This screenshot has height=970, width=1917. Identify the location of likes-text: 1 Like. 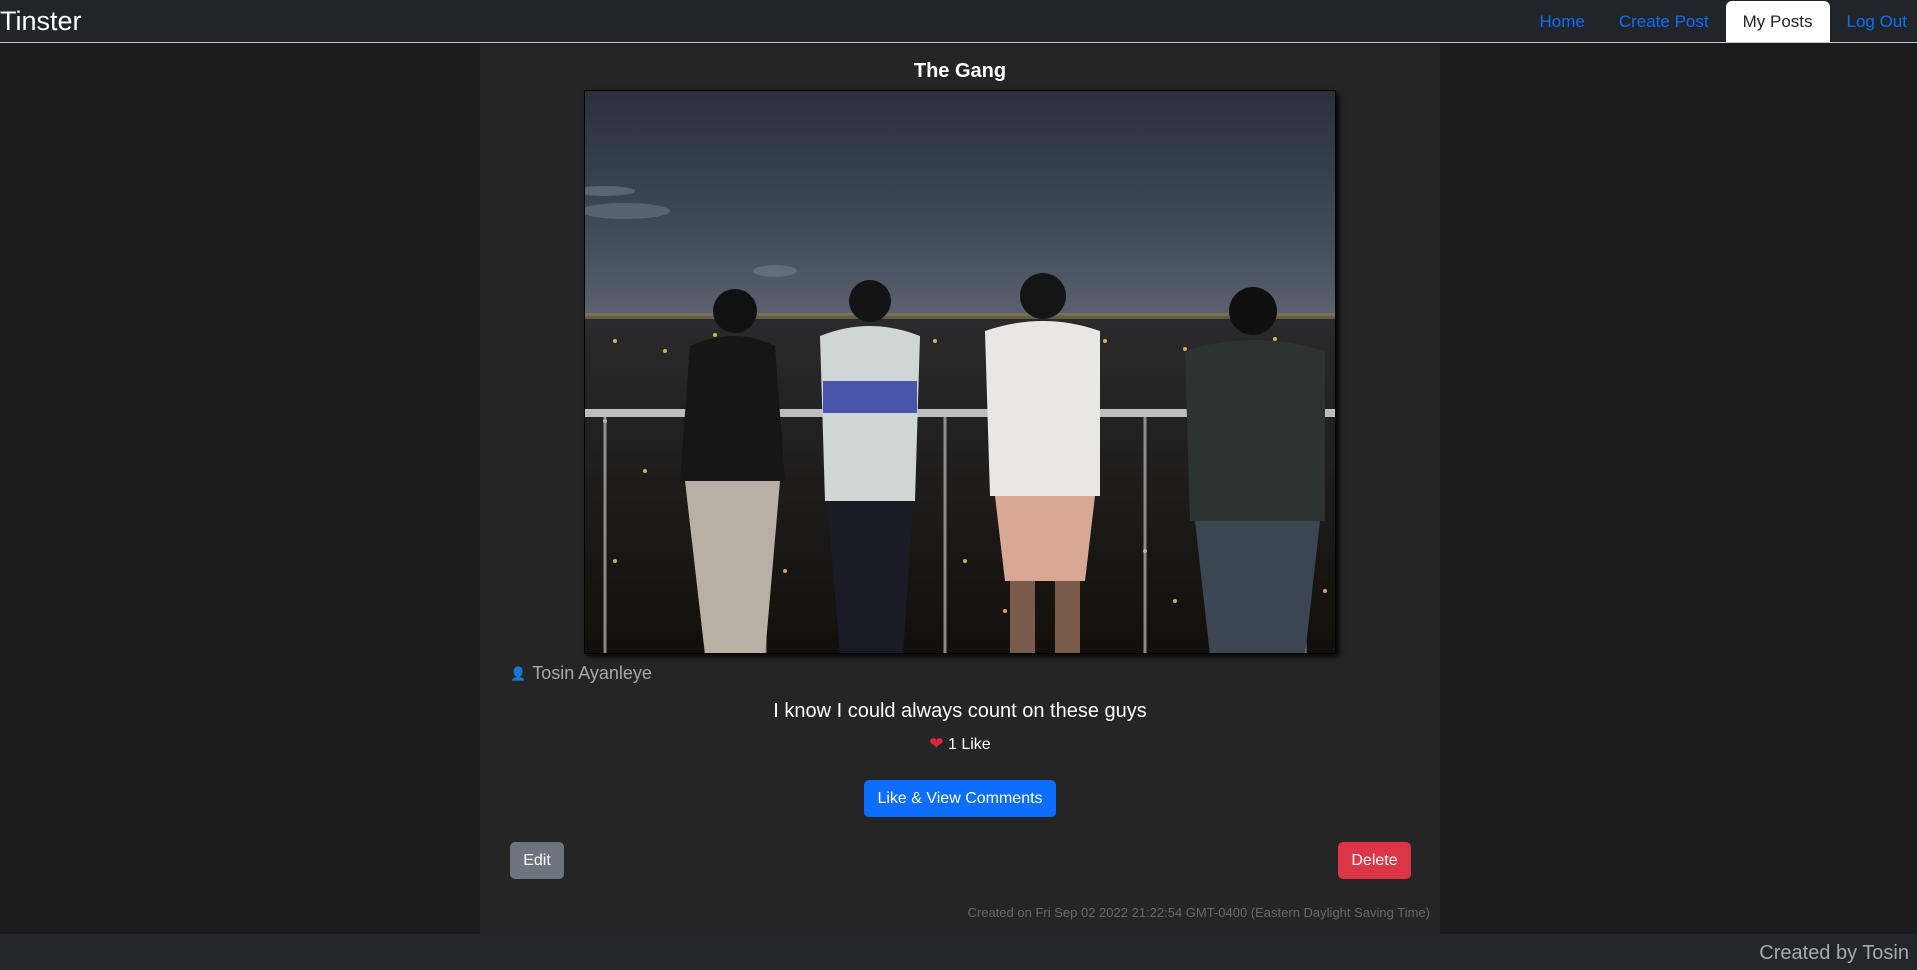
(969, 744).